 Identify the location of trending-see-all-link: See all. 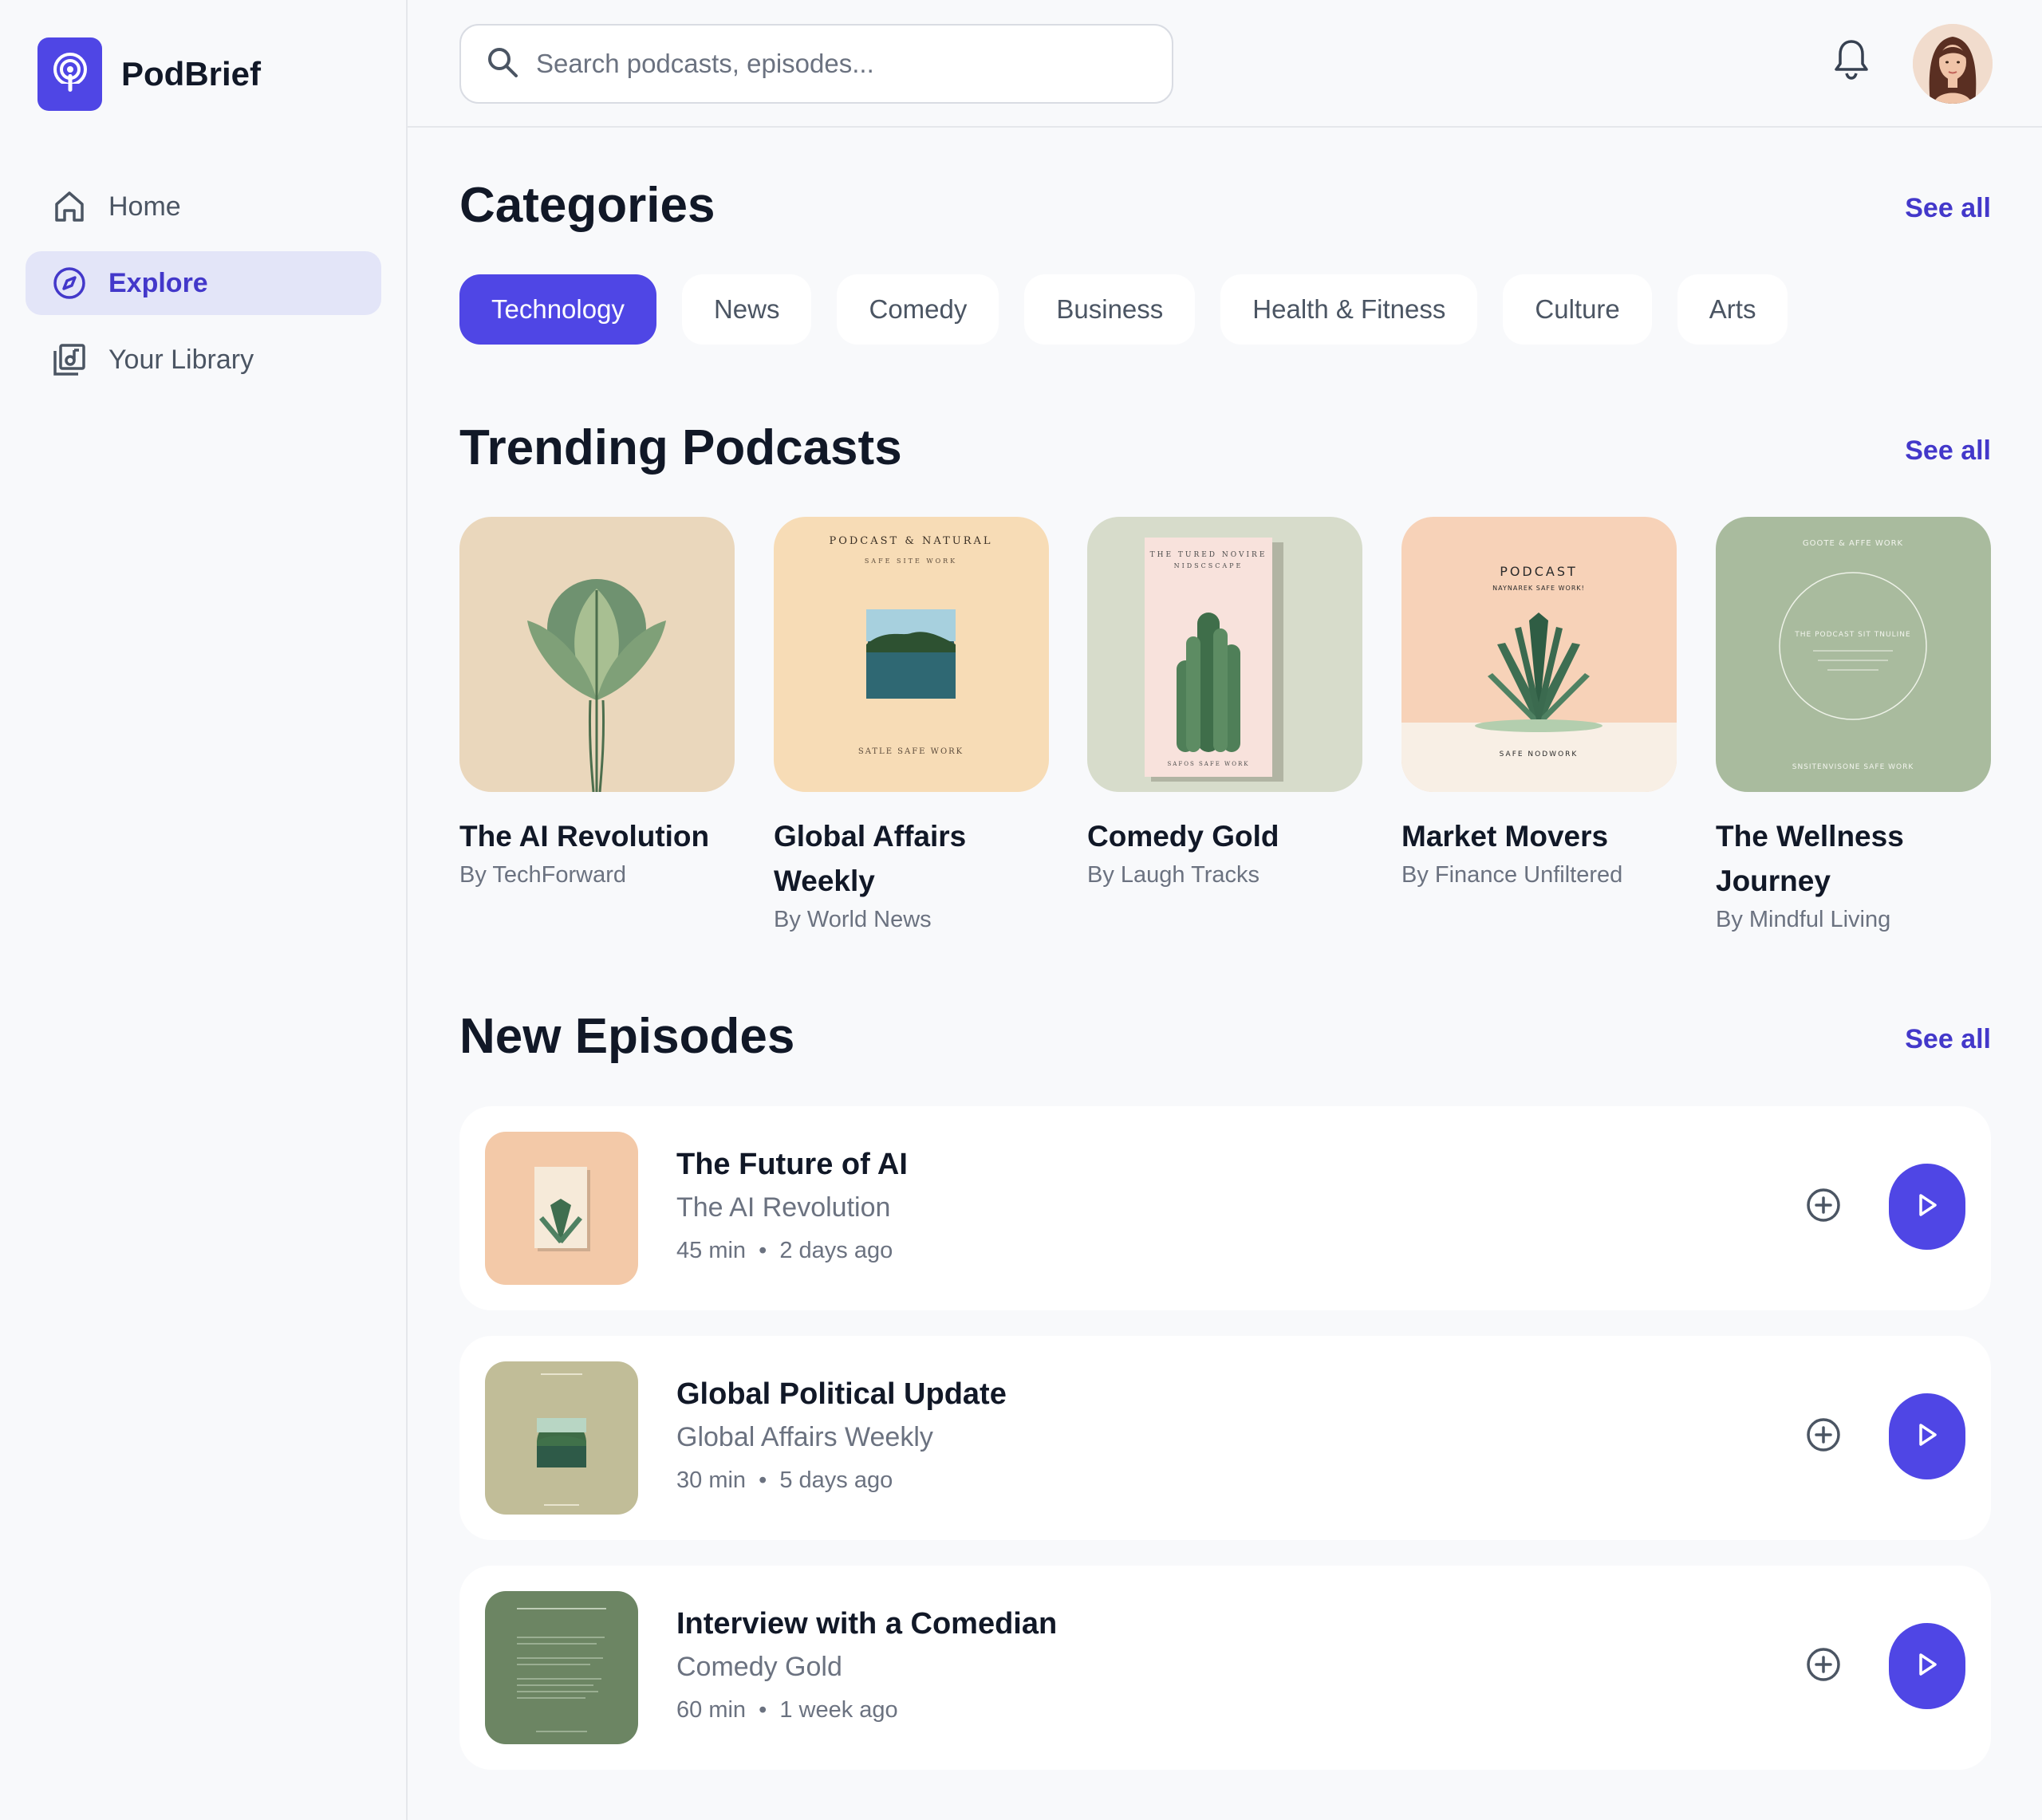
(1948, 451).